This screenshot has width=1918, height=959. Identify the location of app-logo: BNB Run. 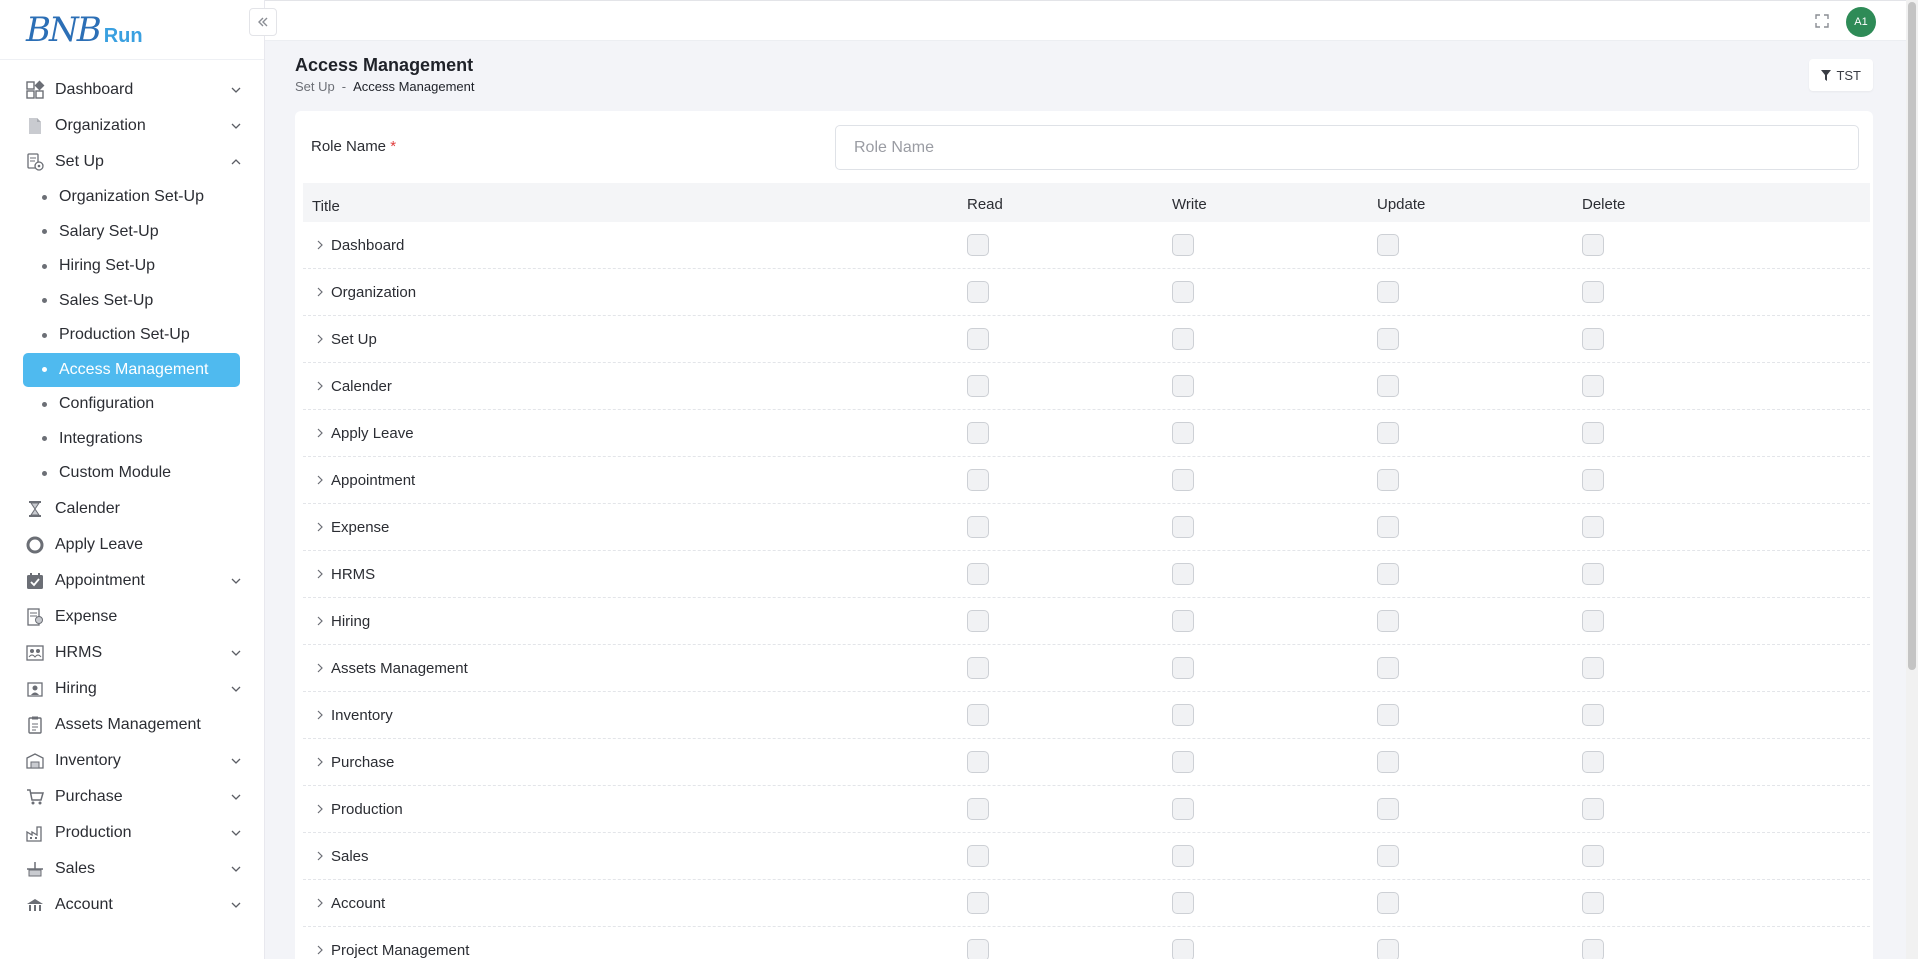
(132, 30).